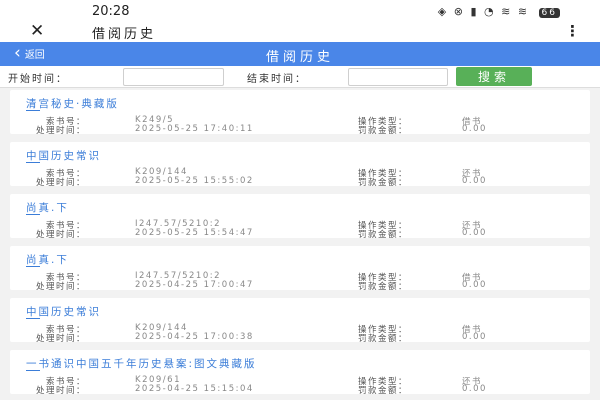 The height and width of the screenshot is (400, 600). Describe the element at coordinates (37, 31) in the screenshot. I see `close-icon: ✕` at that location.